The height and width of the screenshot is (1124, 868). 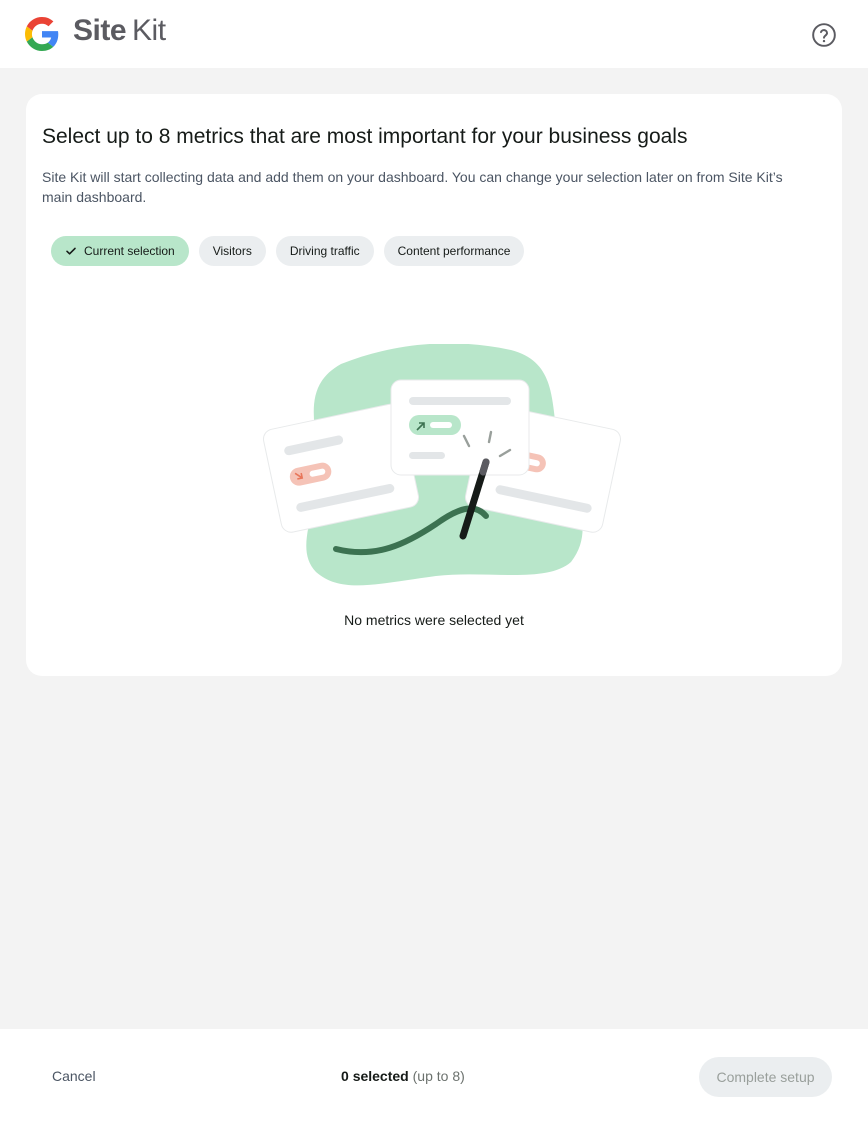 I want to click on selection-counter: 0 selected (up to 8), so click(x=403, y=1076).